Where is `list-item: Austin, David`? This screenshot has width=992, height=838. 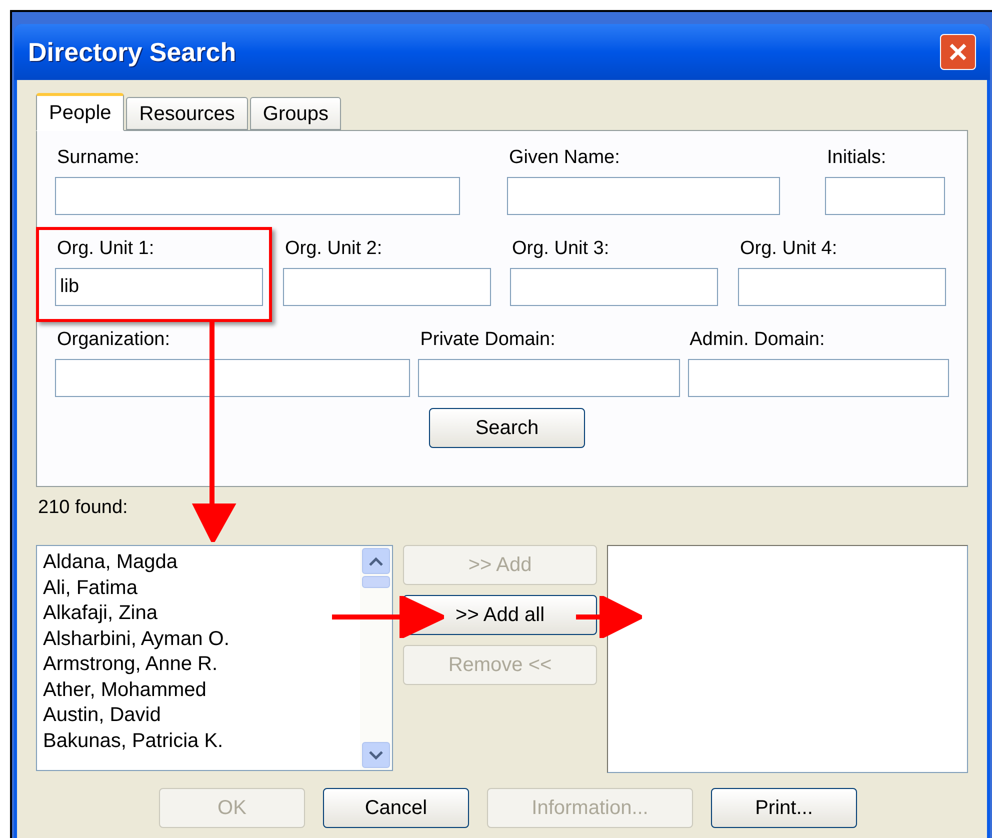
list-item: Austin, David is located at coordinates (201, 715).